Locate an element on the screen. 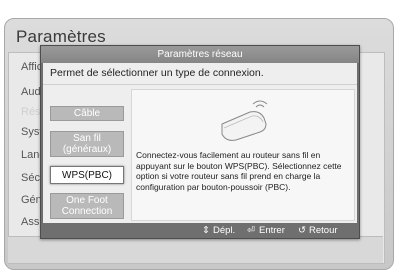 The image size is (401, 276). dialog-footer: ⇕ Dépl. ⏎ Entrer ↺ Retour is located at coordinates (200, 230).